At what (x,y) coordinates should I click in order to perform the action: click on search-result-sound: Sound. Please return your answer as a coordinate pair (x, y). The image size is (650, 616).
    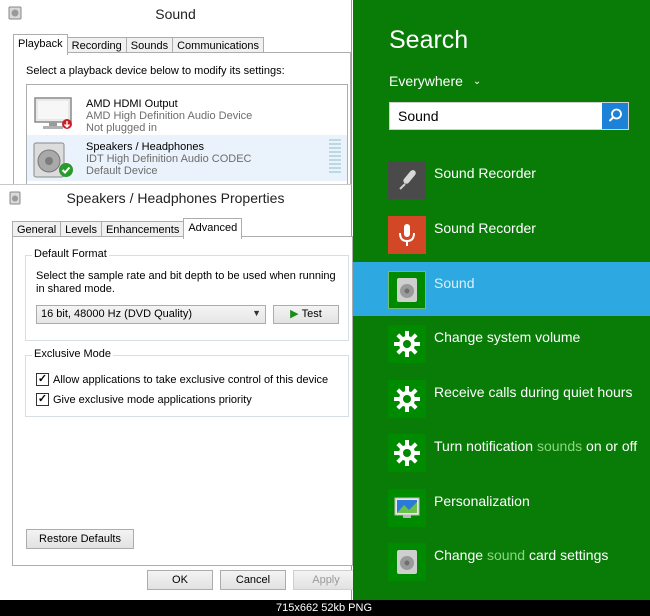
    Looking at the image, I should click on (501, 289).